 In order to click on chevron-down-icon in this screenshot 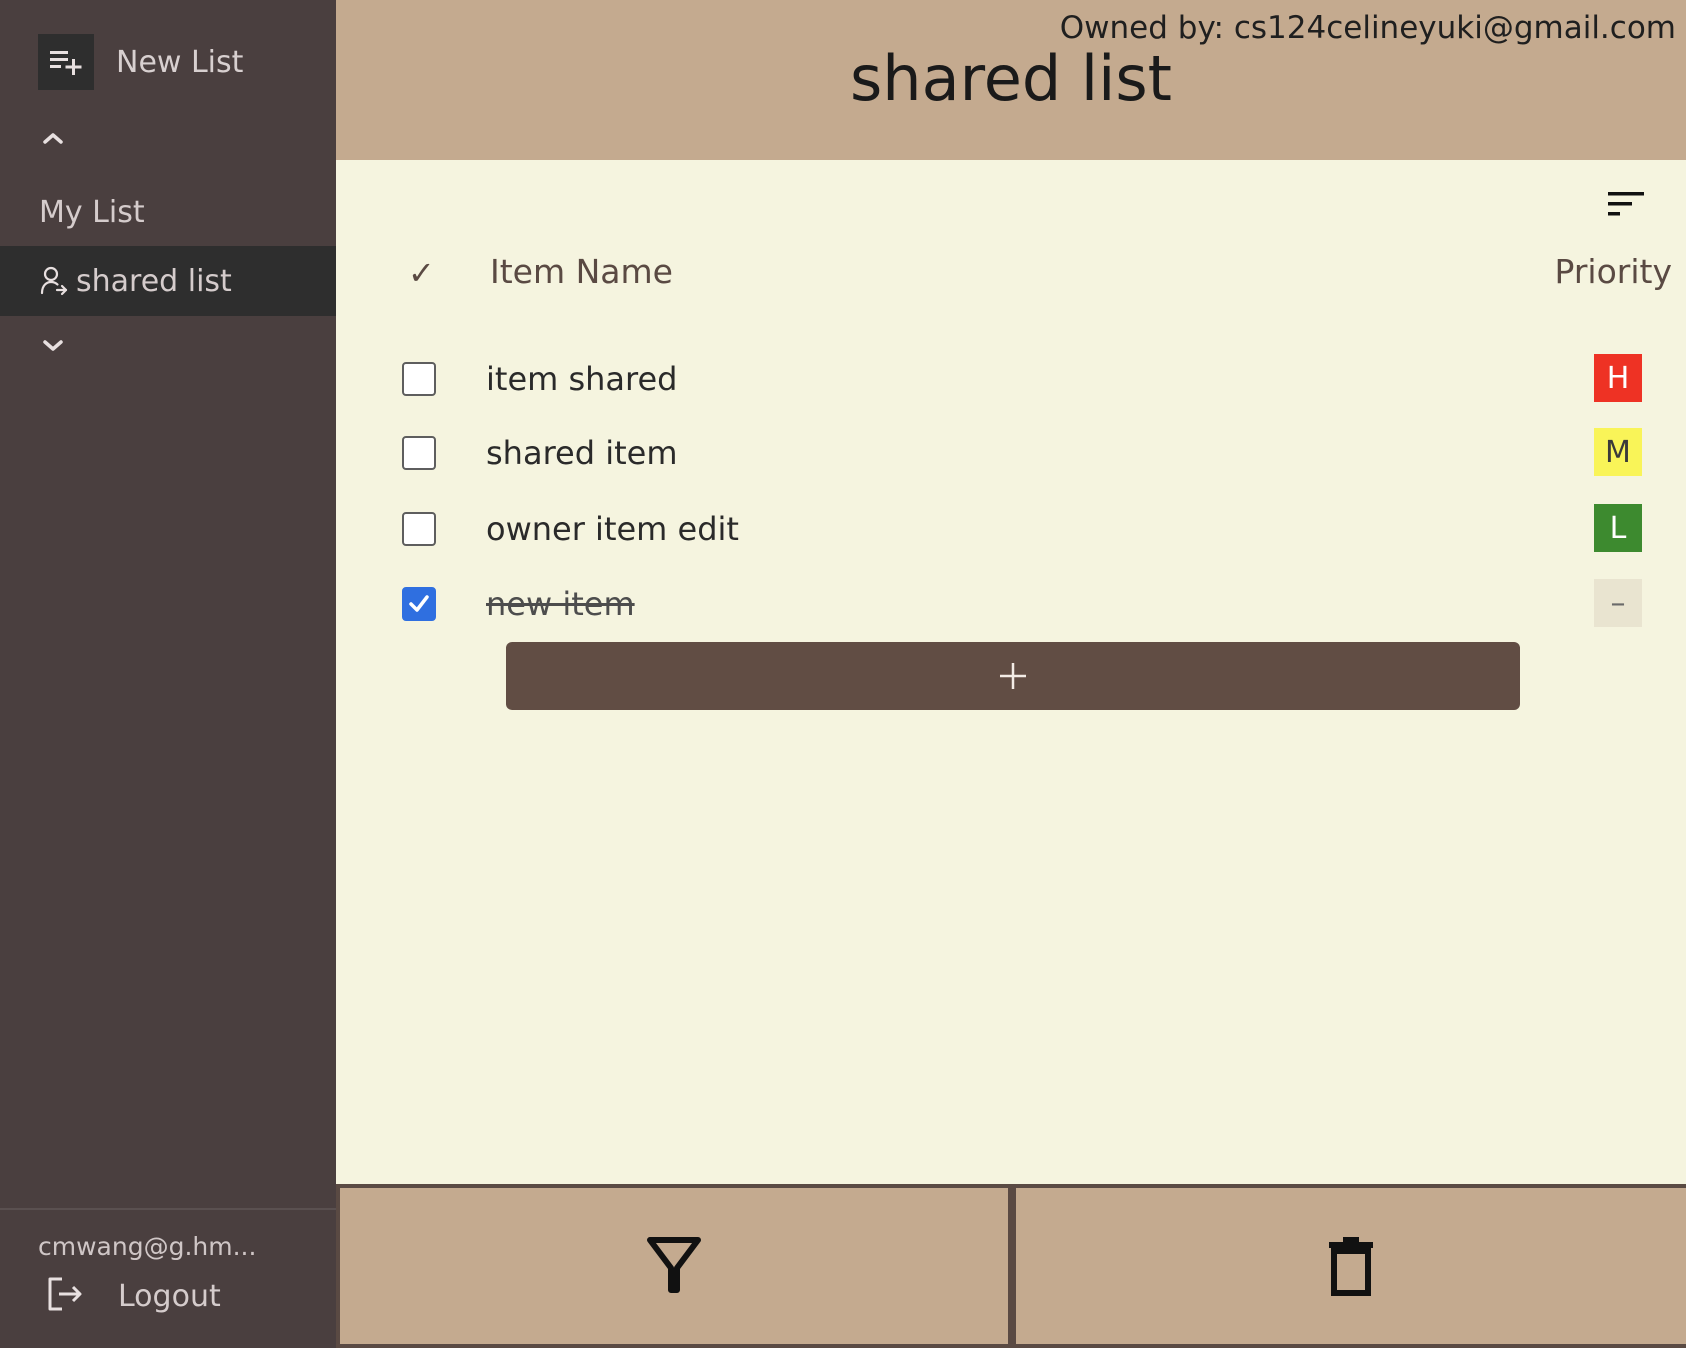, I will do `click(53, 346)`.